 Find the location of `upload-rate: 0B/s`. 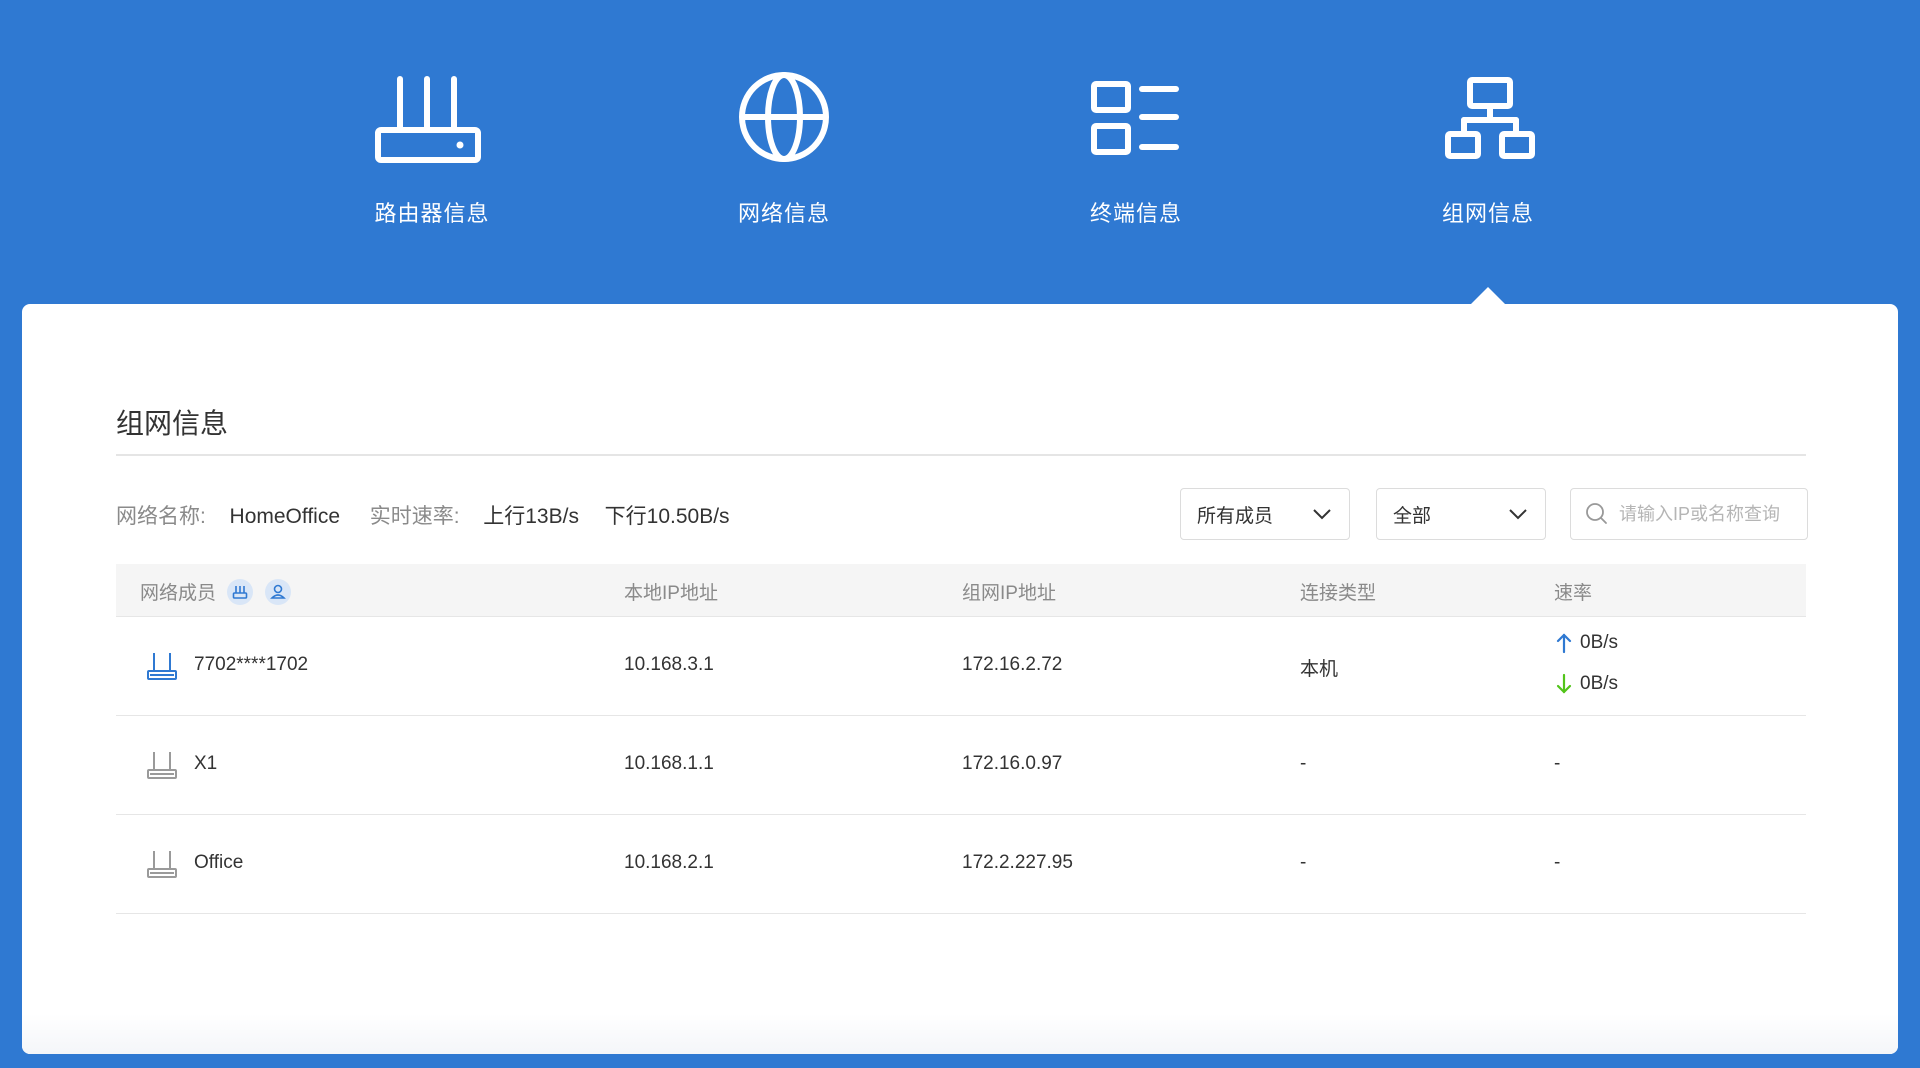

upload-rate: 0B/s is located at coordinates (1586, 643).